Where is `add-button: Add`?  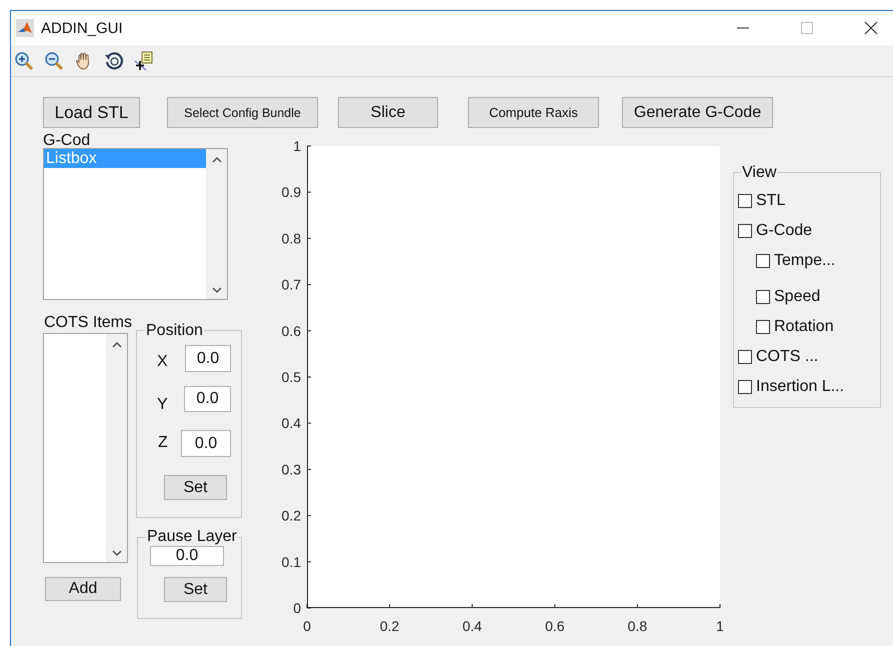 add-button: Add is located at coordinates (83, 589).